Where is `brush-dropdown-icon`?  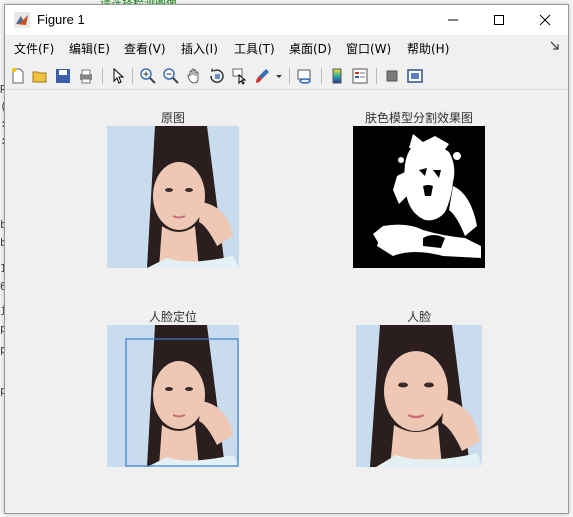
brush-dropdown-icon is located at coordinates (279, 76).